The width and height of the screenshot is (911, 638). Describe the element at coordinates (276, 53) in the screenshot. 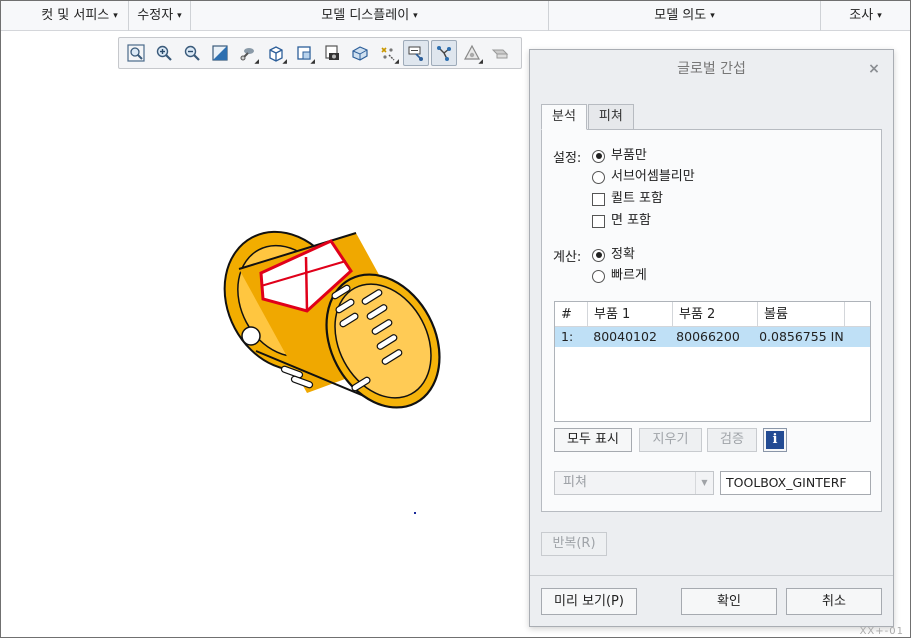

I see `display-style-button: ◢` at that location.